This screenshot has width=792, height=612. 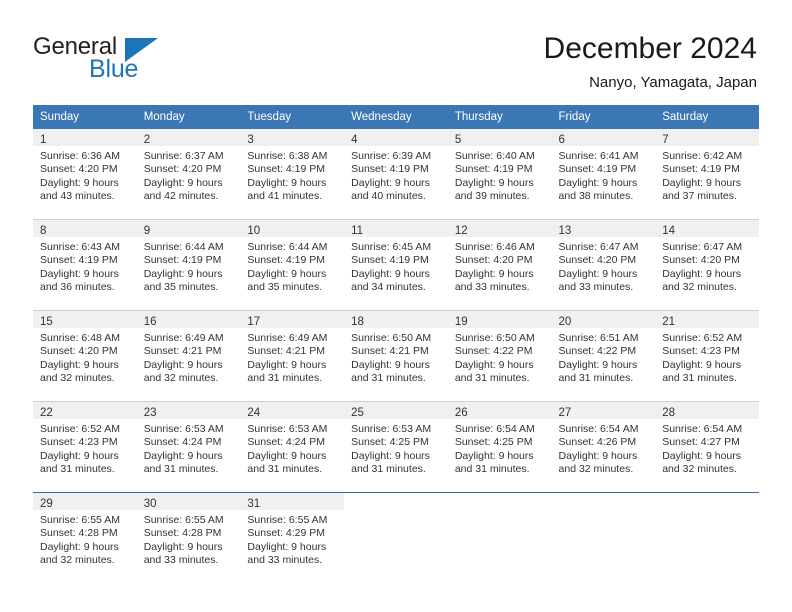 What do you see at coordinates (494, 338) in the screenshot?
I see `sunrise-text: Sunrise: 6:50 AM` at bounding box center [494, 338].